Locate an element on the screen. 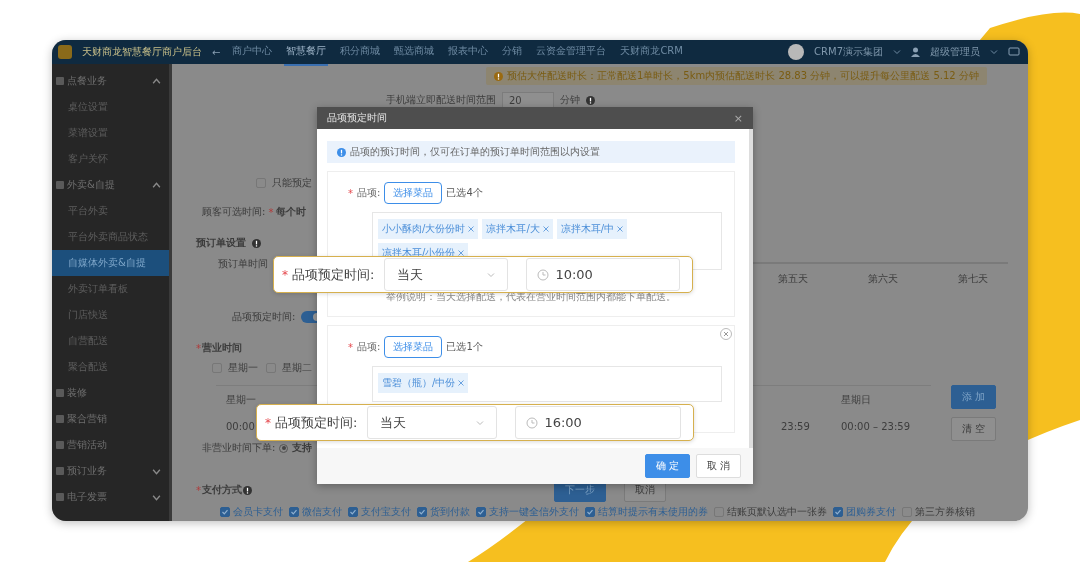  field-label: 预订单时间 is located at coordinates (243, 264).